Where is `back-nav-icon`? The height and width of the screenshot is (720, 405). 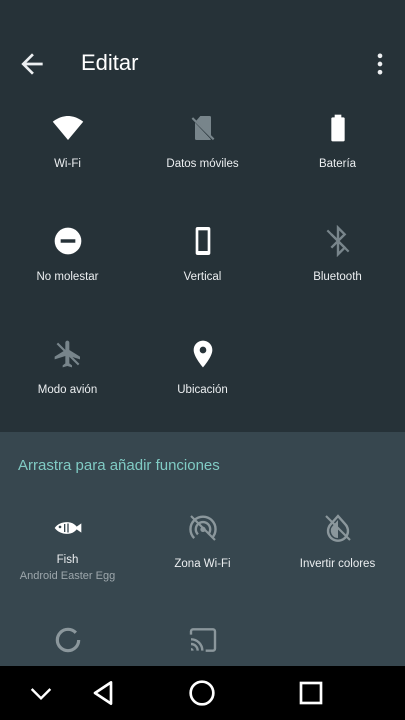
back-nav-icon is located at coordinates (103, 693).